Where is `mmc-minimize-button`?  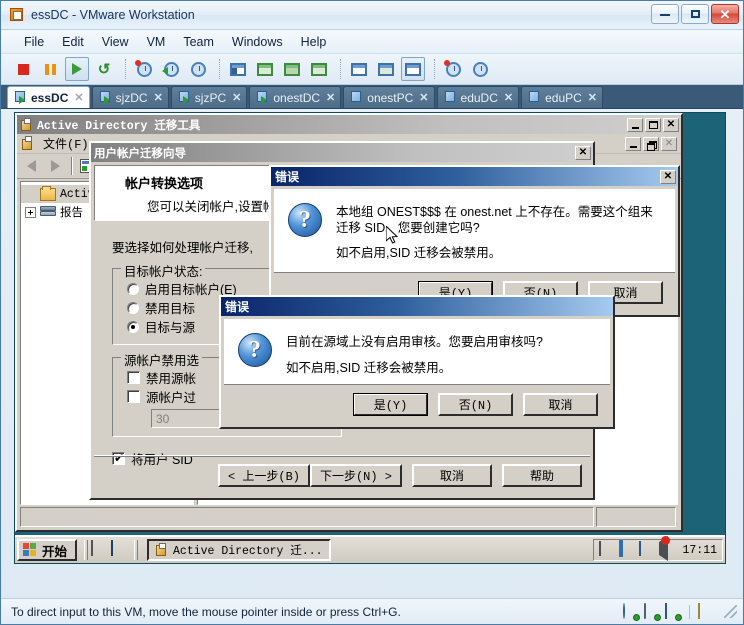
mmc-minimize-button is located at coordinates (635, 124).